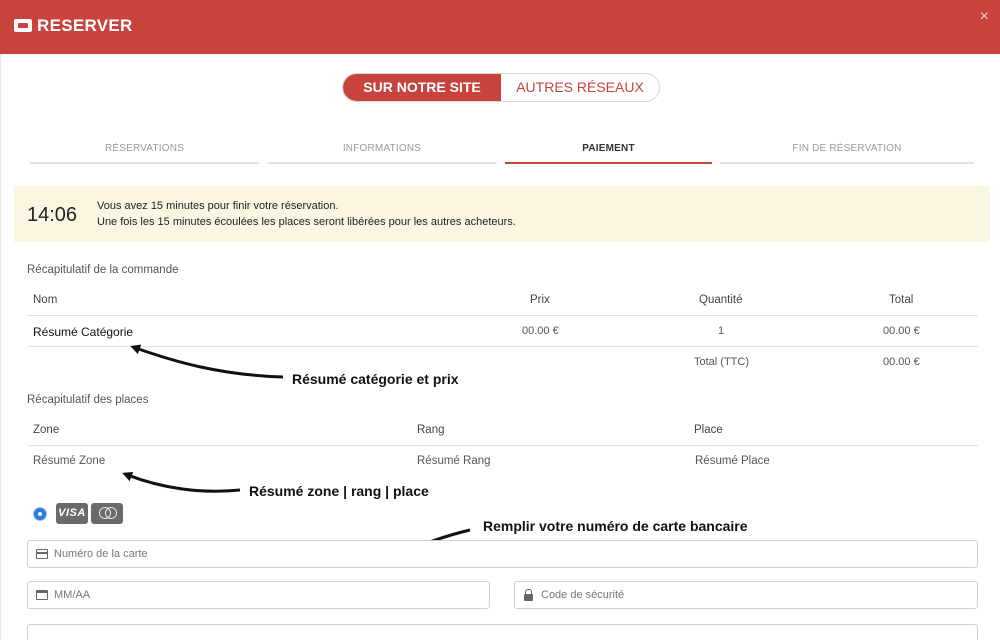 This screenshot has height=640, width=1000. What do you see at coordinates (721, 331) in the screenshot?
I see `order-item-quantity: 1` at bounding box center [721, 331].